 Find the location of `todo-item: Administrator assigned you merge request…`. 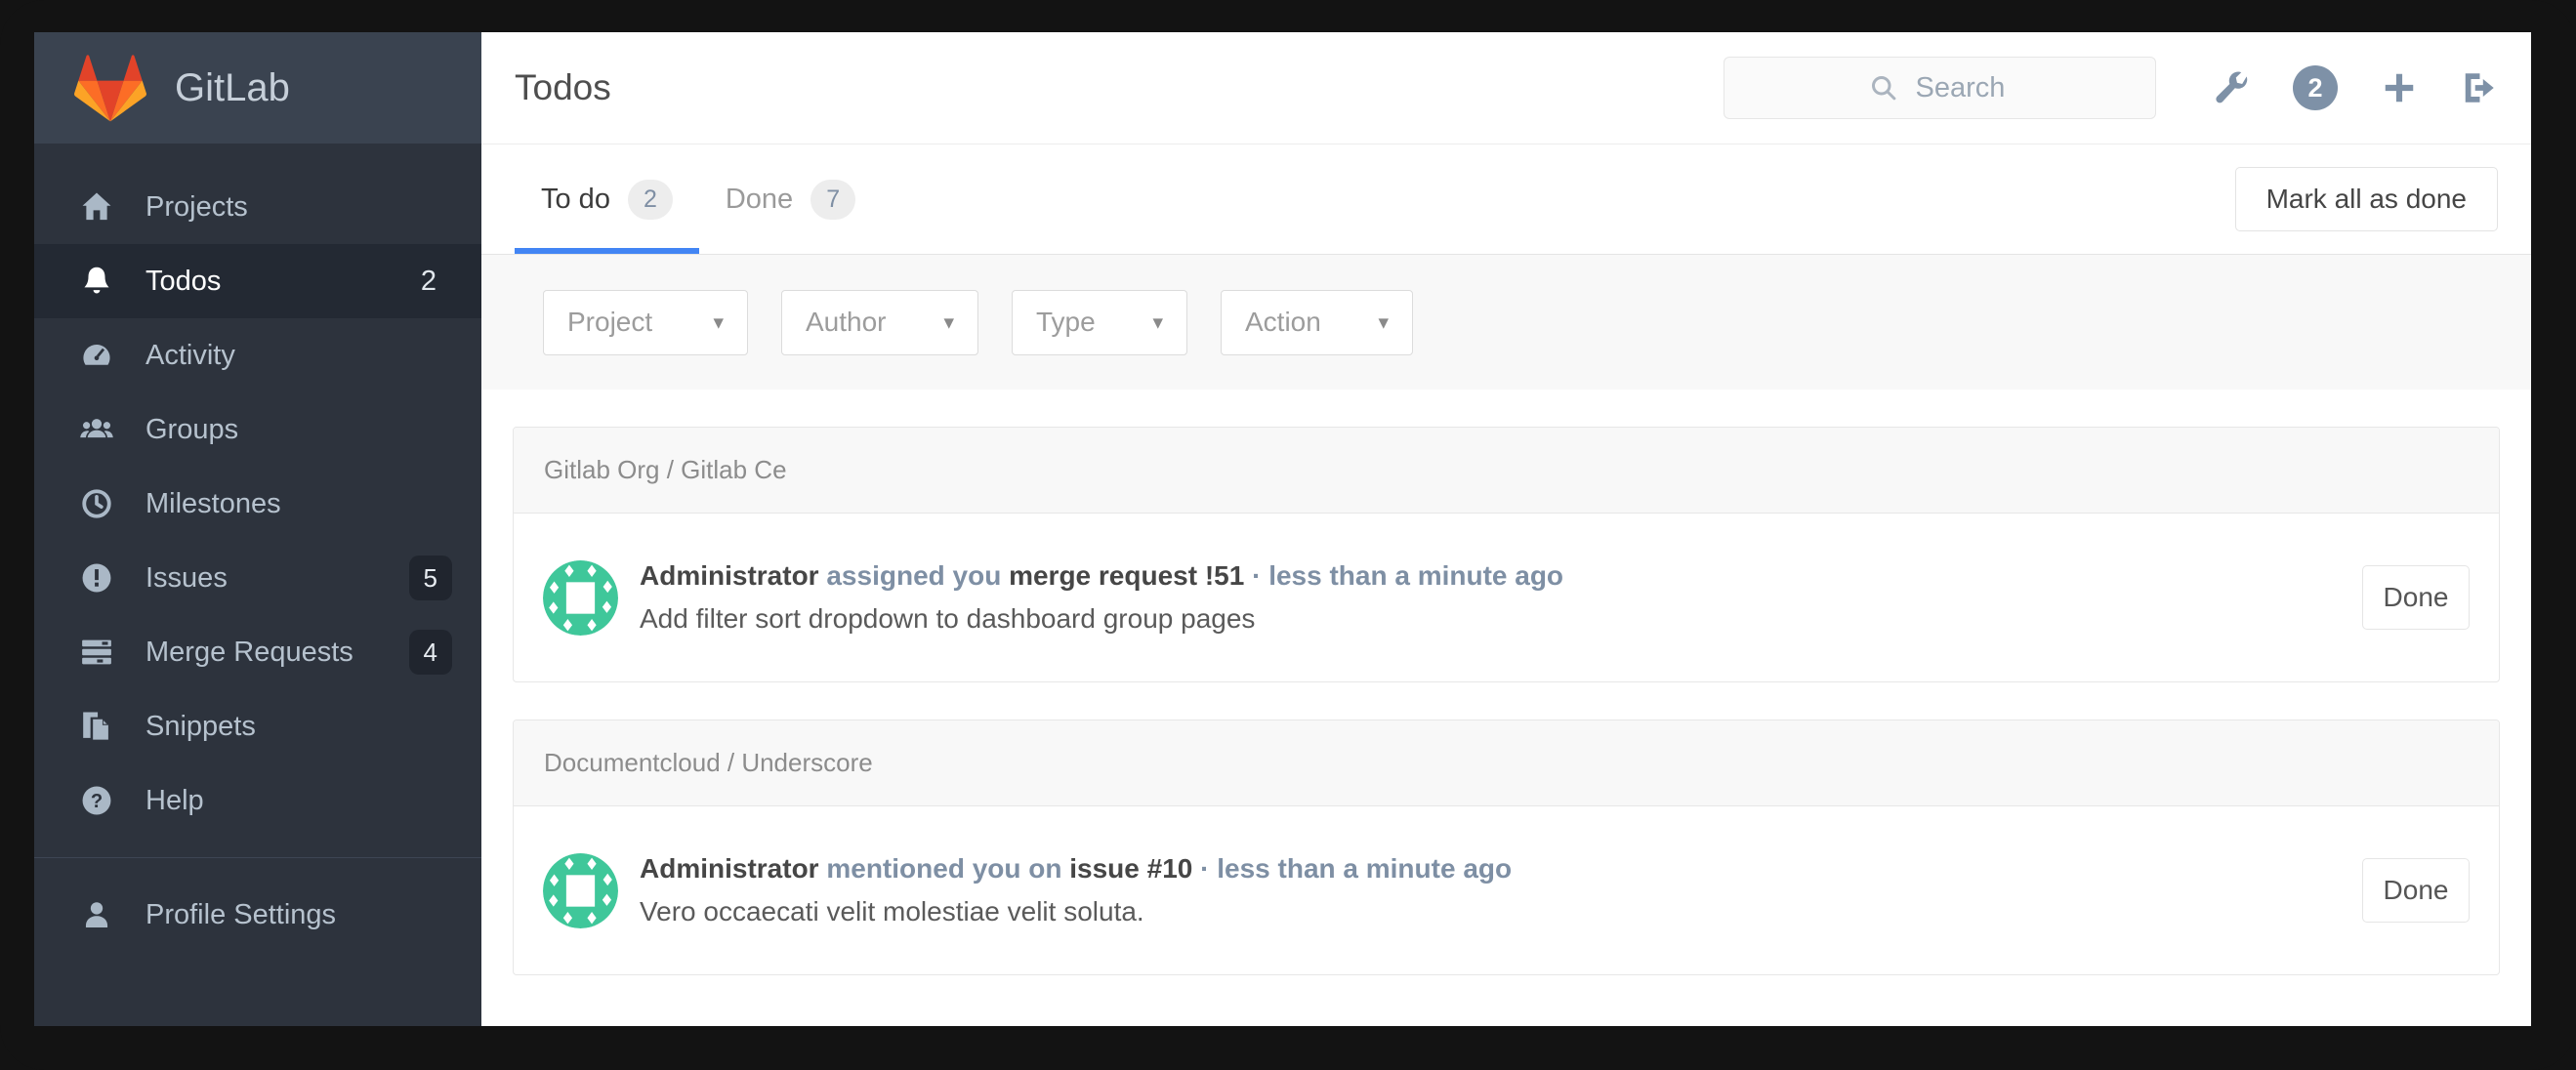

todo-item: Administrator assigned you merge request… is located at coordinates (1506, 597).